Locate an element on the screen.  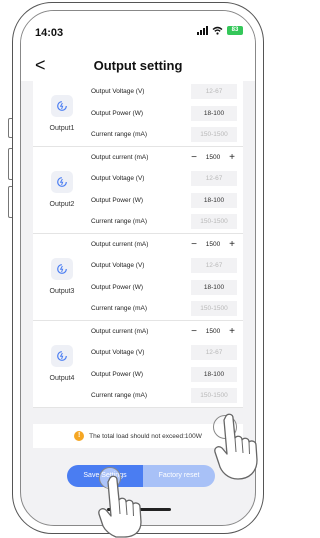
wifi-icon is located at coordinates (217, 30).